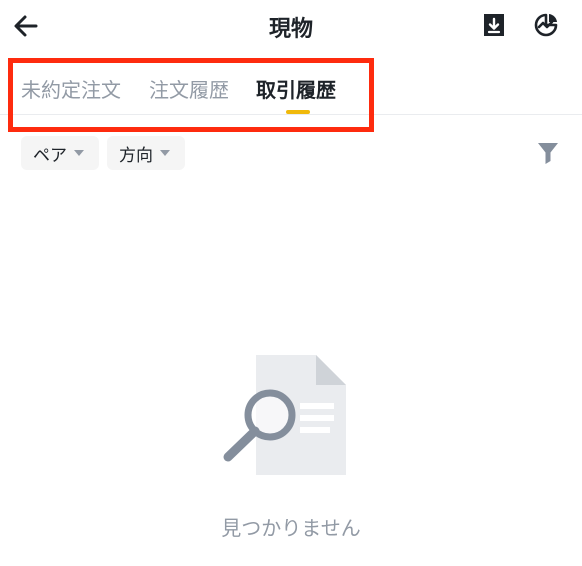 The width and height of the screenshot is (582, 566). What do you see at coordinates (291, 528) in the screenshot?
I see `empty-state-message: 見つかりません` at bounding box center [291, 528].